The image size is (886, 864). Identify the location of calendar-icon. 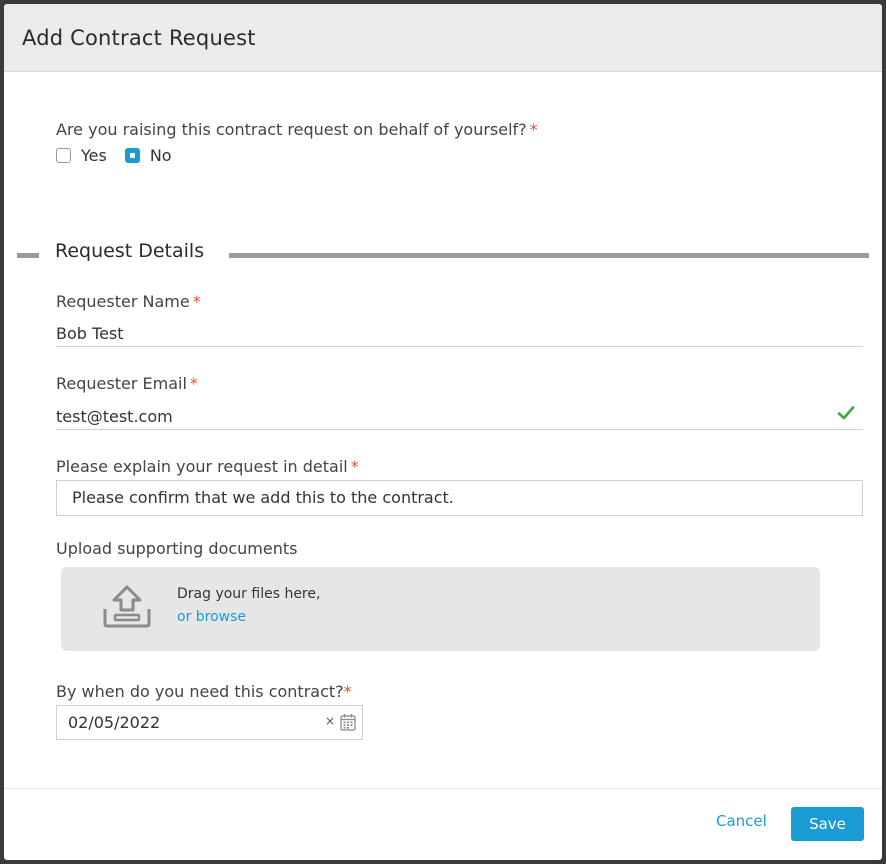
(348, 724).